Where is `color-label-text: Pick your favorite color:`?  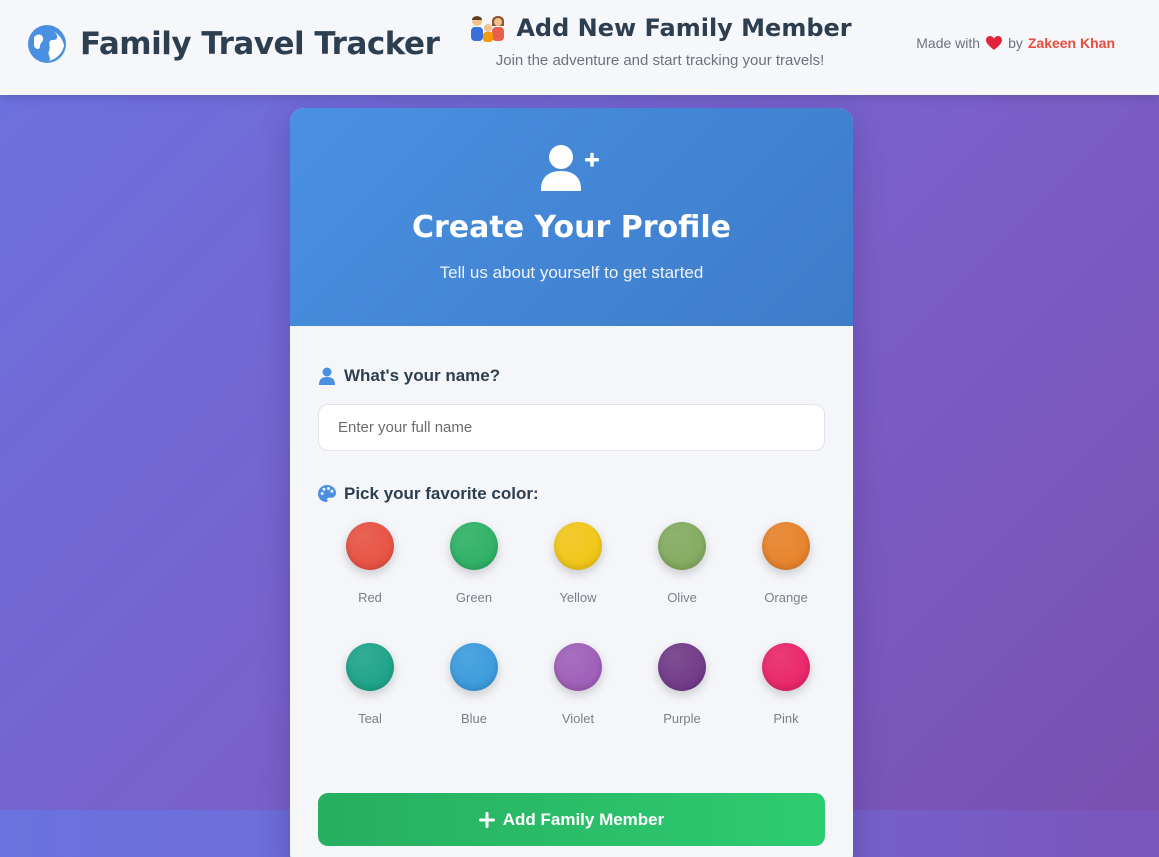
color-label-text: Pick your favorite color: is located at coordinates (441, 493).